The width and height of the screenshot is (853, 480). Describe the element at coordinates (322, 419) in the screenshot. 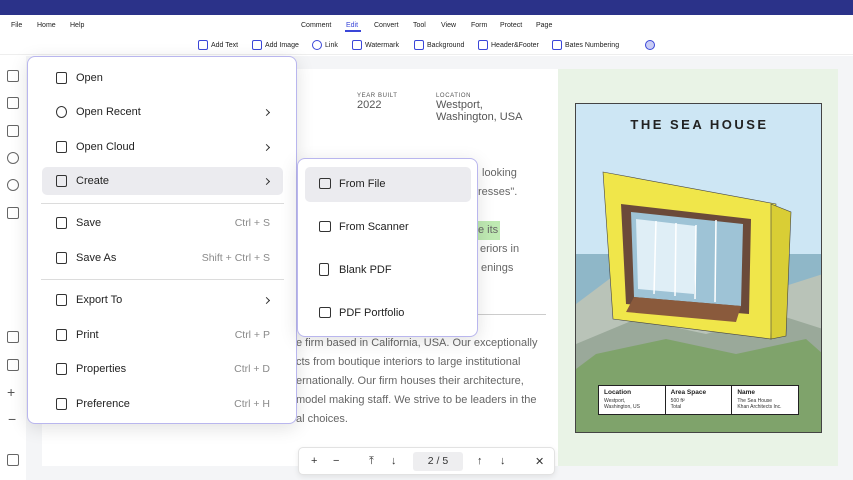

I see `doc-paragraph-line: al choices.` at that location.